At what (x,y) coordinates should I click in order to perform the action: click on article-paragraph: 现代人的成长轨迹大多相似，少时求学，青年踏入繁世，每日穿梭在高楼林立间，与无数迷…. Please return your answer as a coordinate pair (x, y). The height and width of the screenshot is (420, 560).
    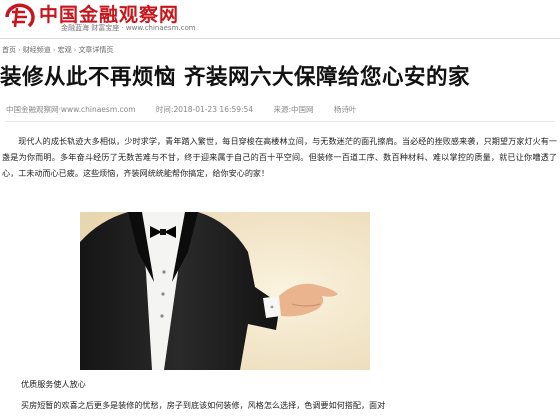
    Looking at the image, I should click on (279, 157).